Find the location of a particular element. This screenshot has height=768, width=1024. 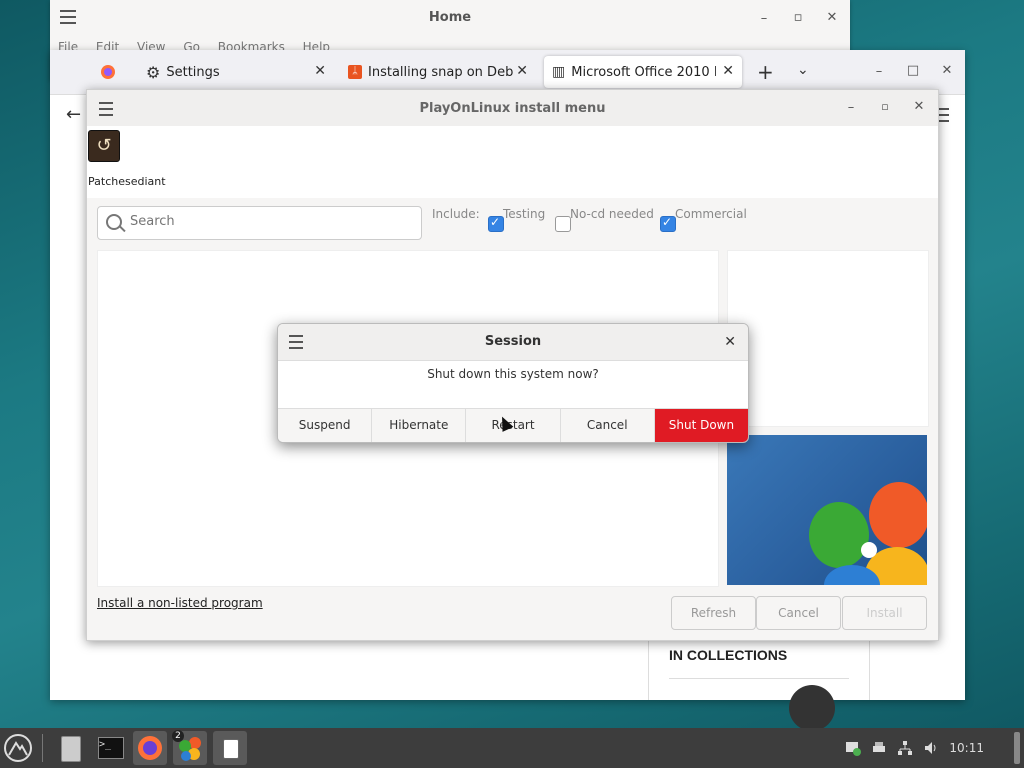

firefox-launcher is located at coordinates (150, 748).